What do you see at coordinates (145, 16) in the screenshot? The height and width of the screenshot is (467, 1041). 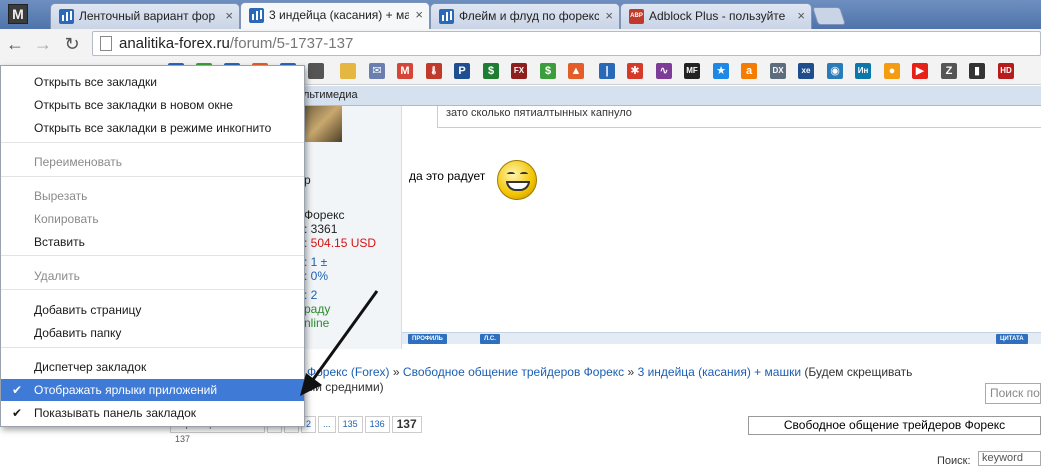 I see `tab-1: Ленточный вариант фор ×` at bounding box center [145, 16].